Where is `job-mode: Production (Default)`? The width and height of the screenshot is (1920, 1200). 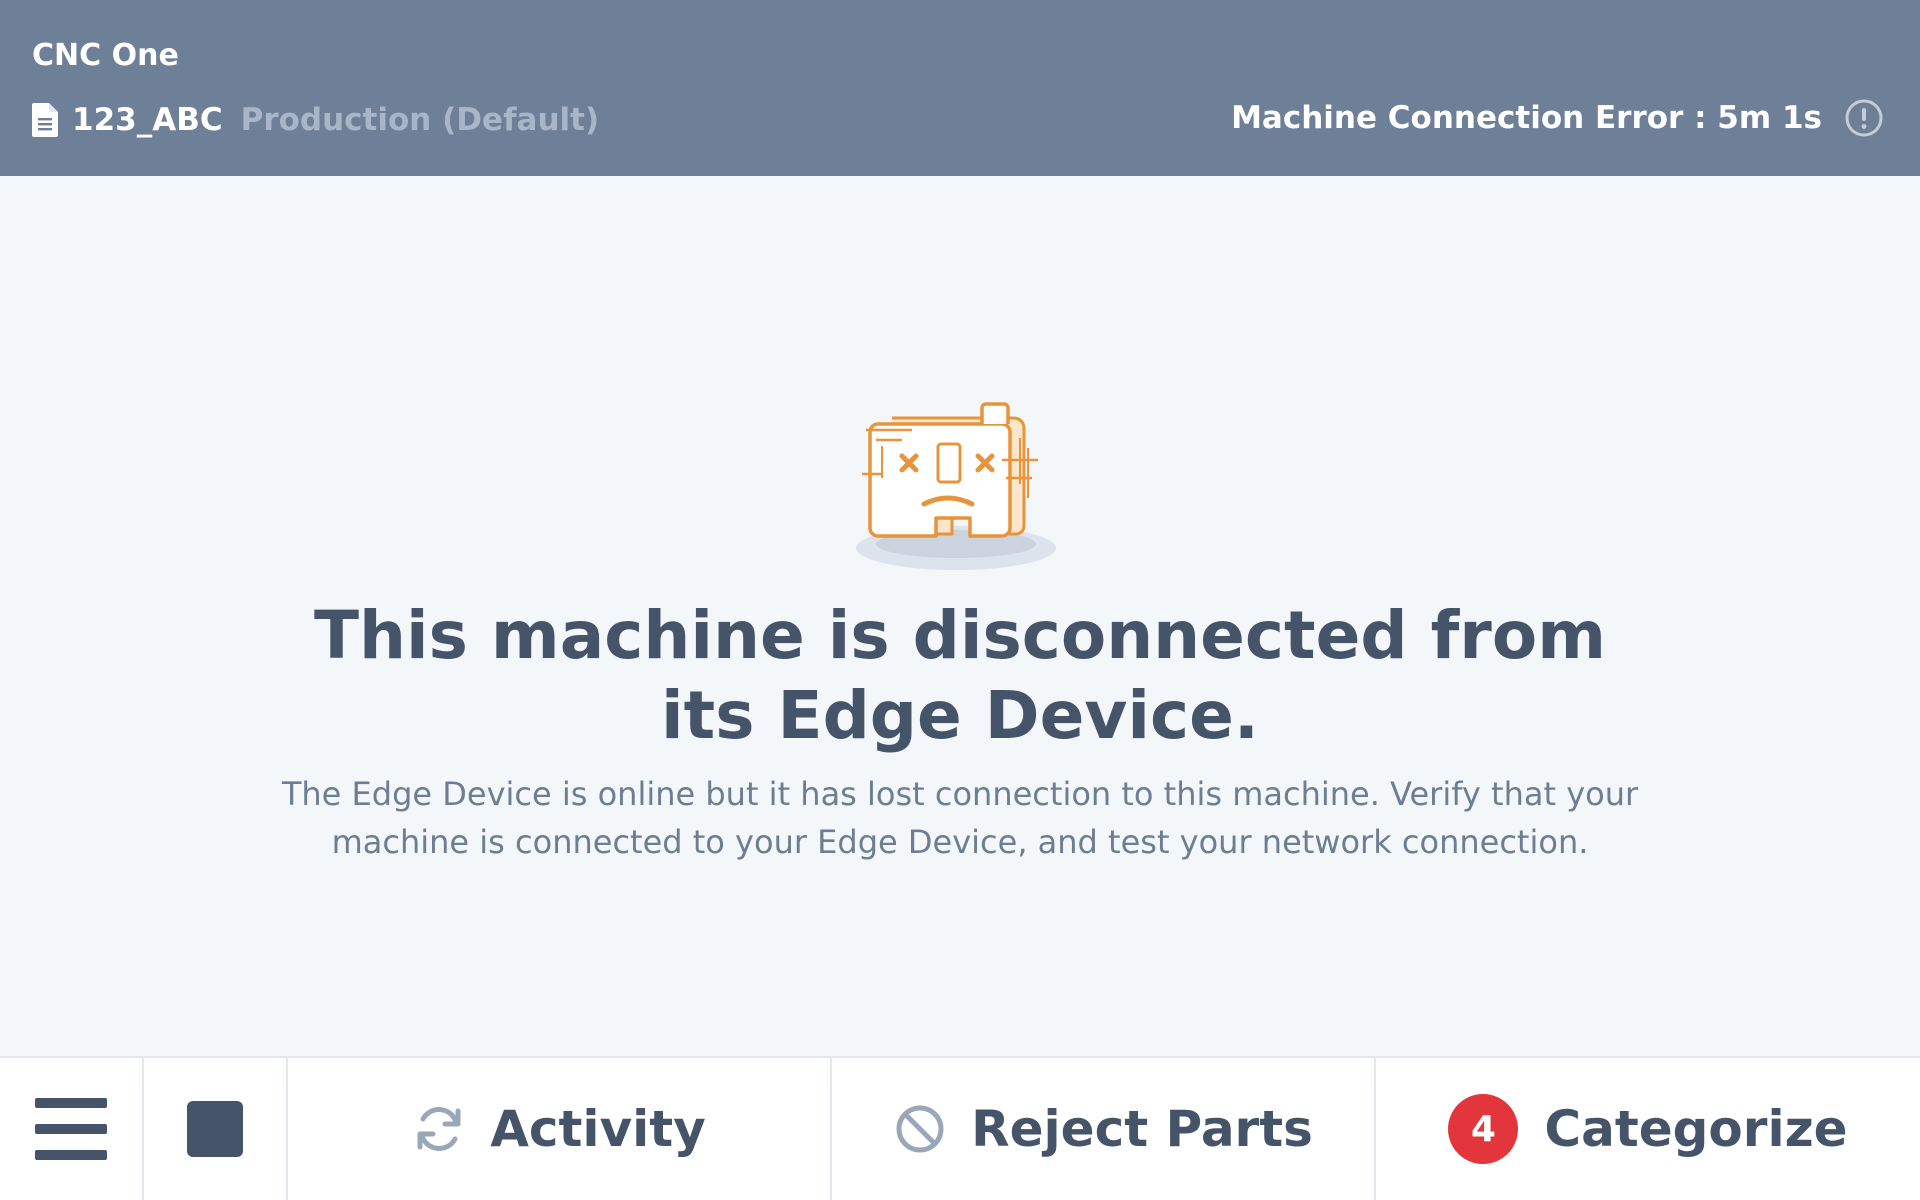
job-mode: Production (Default) is located at coordinates (420, 120).